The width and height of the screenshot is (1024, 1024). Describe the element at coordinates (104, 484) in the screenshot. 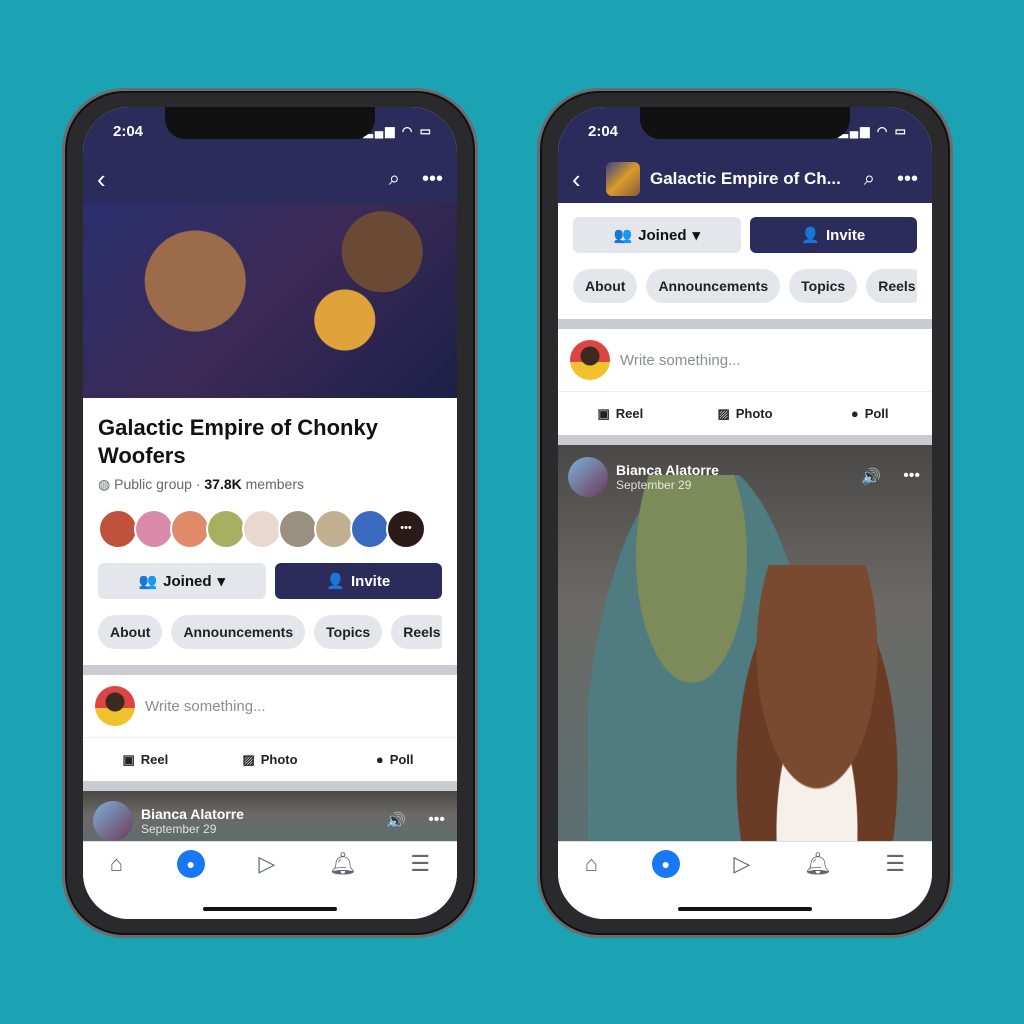

I see `globe-icon: ◍` at that location.